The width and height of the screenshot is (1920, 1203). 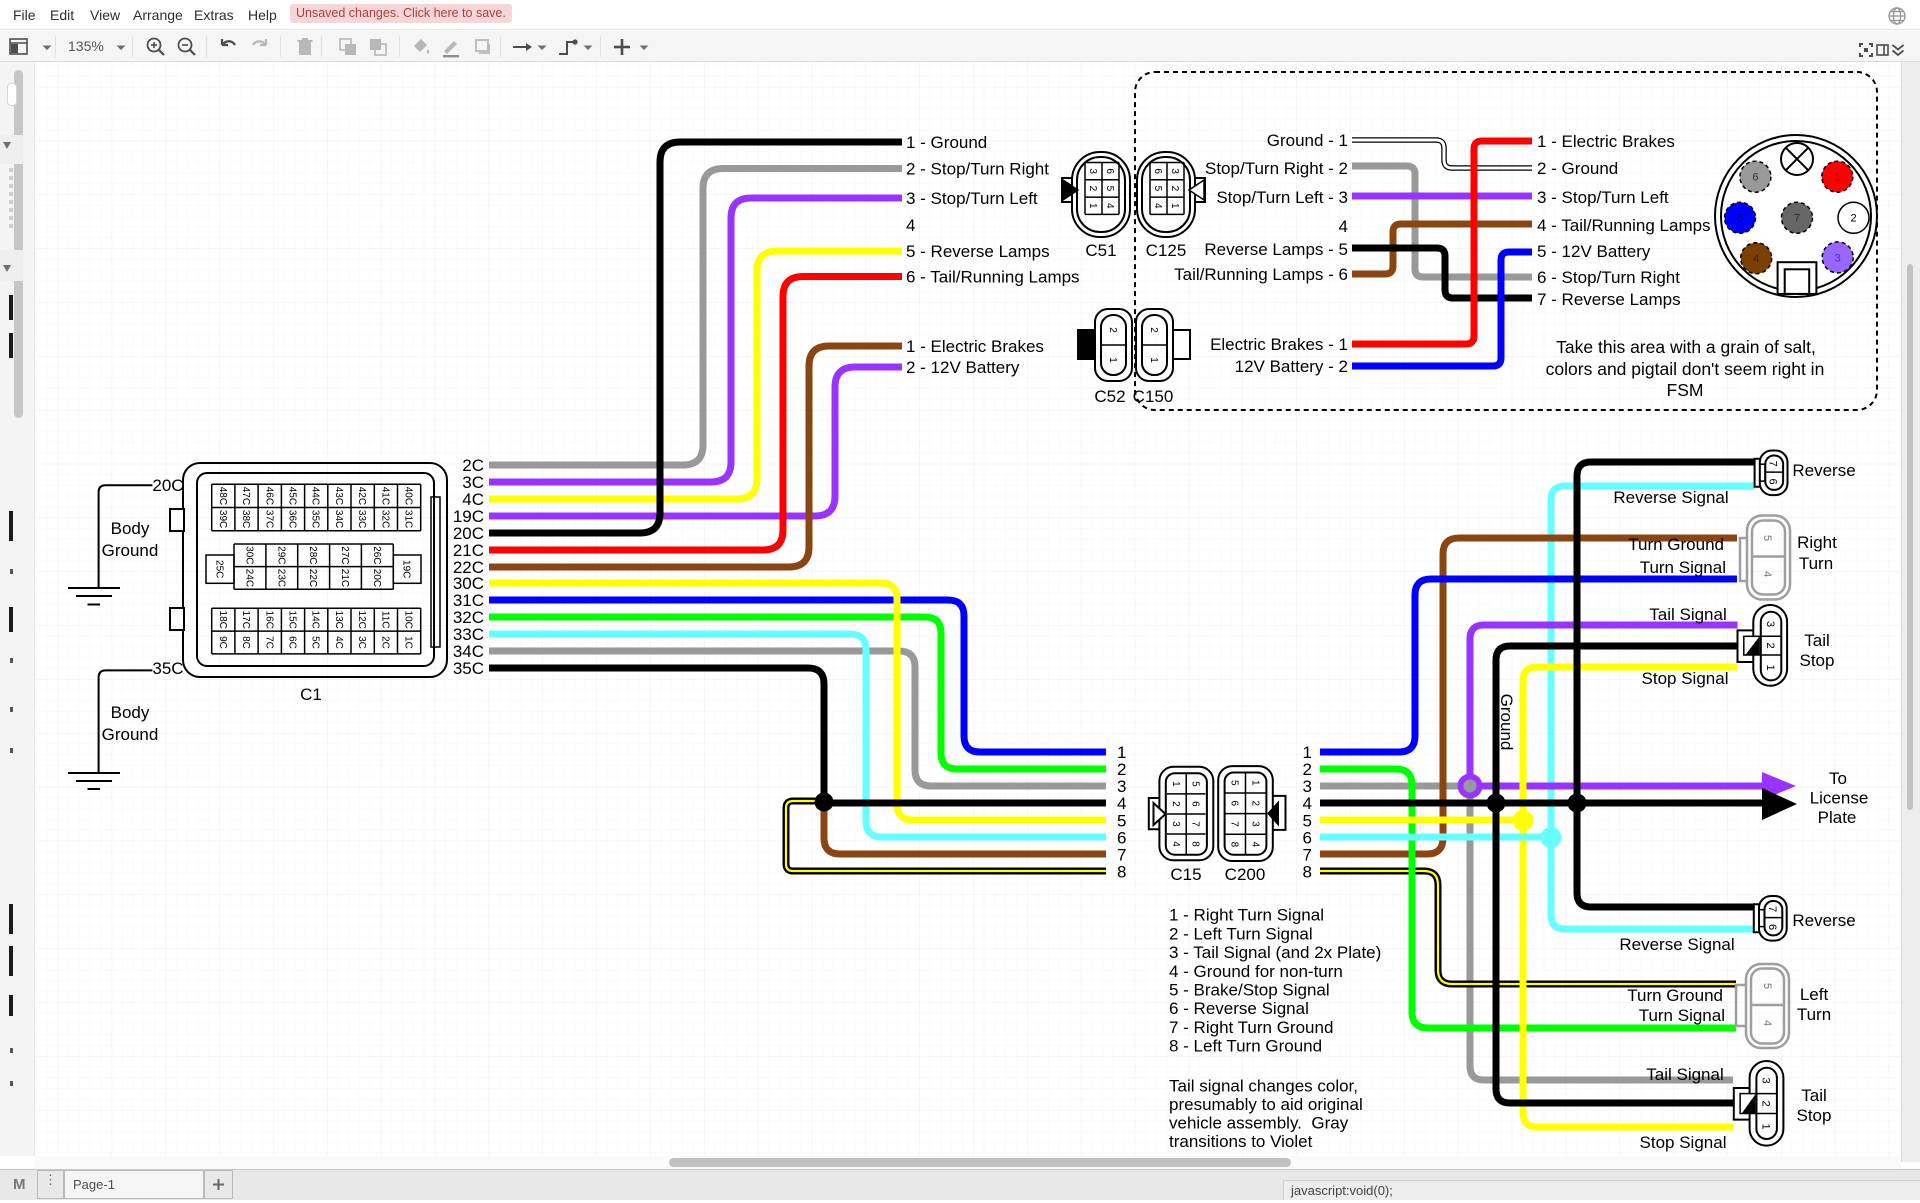 What do you see at coordinates (245, 642) in the screenshot?
I see `svg-text: 8C` at bounding box center [245, 642].